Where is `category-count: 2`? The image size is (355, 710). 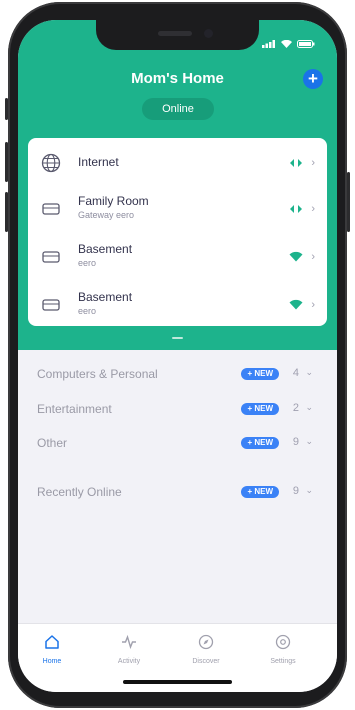
category-count: 2 is located at coordinates (295, 408).